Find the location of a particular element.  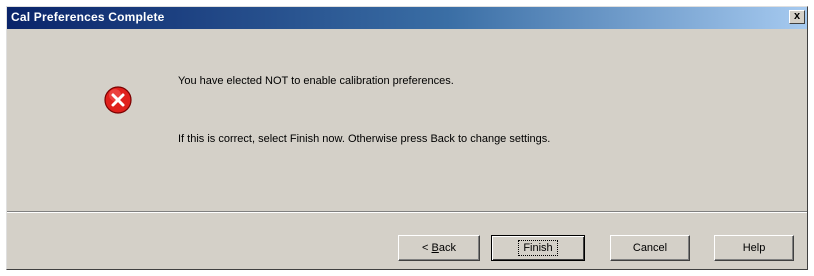

title-bar: Cal Preferences Complete x is located at coordinates (407, 18).